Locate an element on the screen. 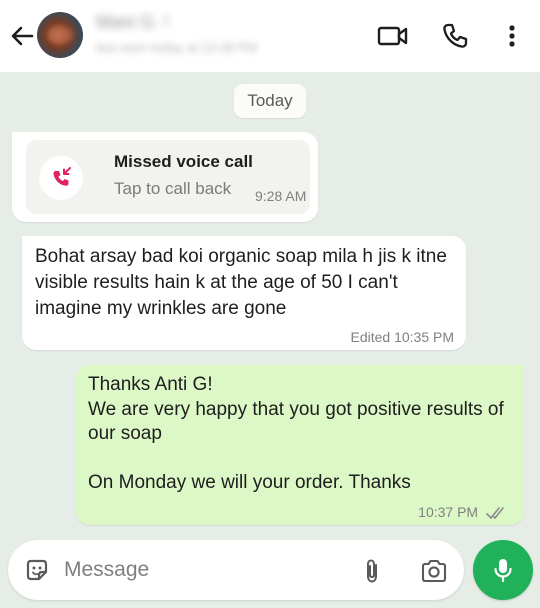 The image size is (540, 608). more-vertical-icon is located at coordinates (512, 36).